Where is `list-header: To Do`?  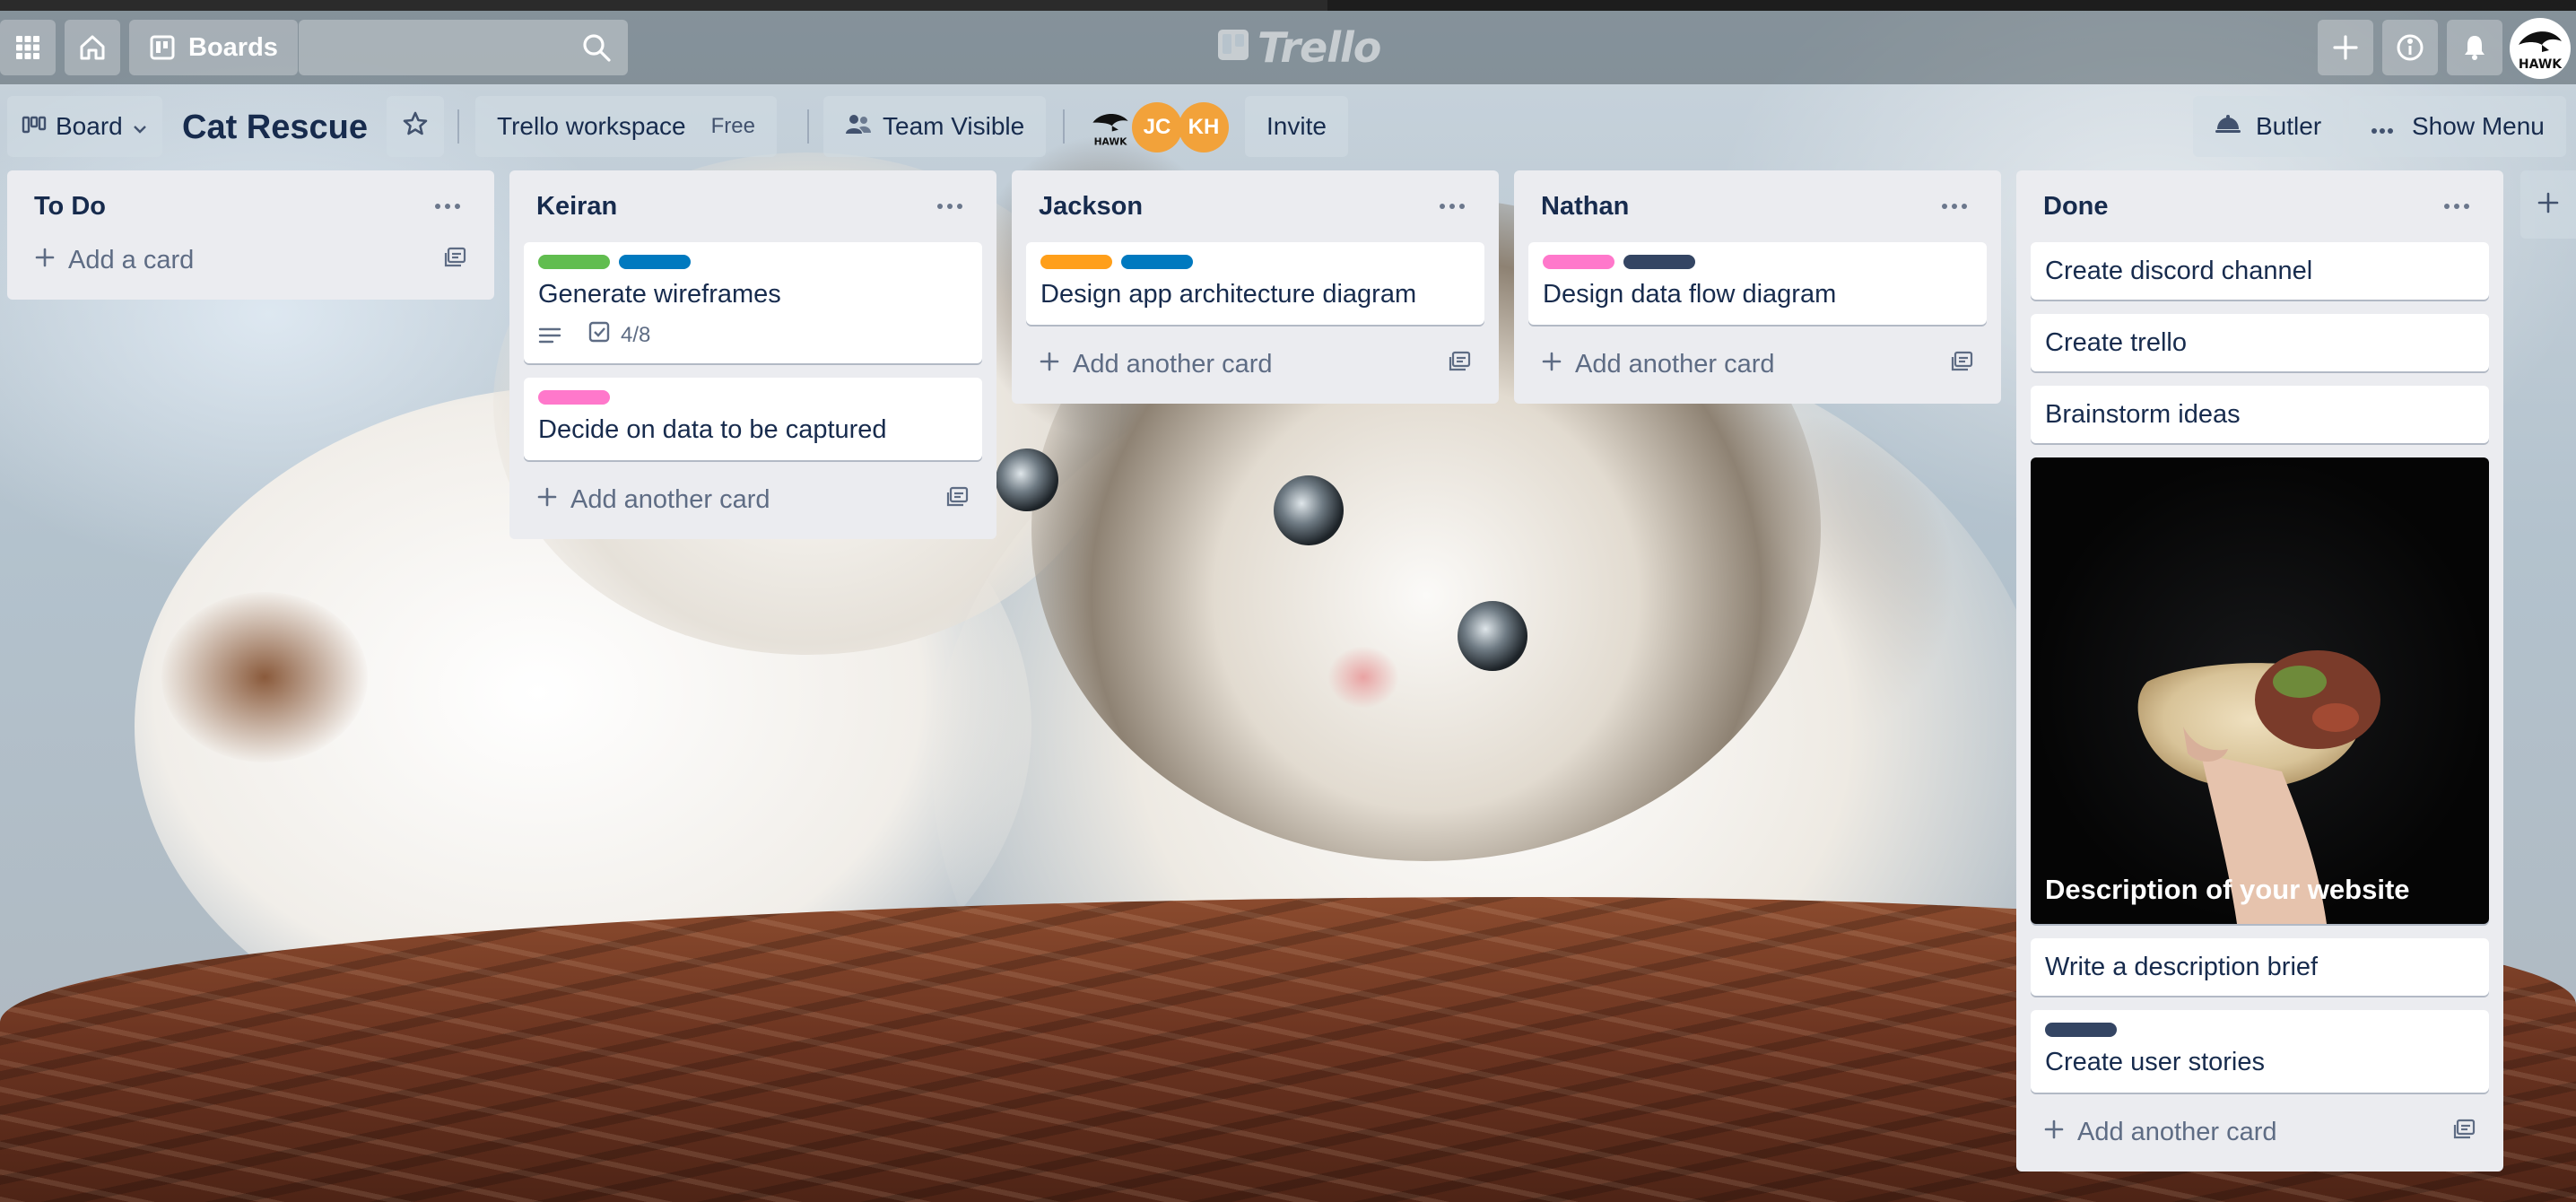
list-header: To Do is located at coordinates (251, 206).